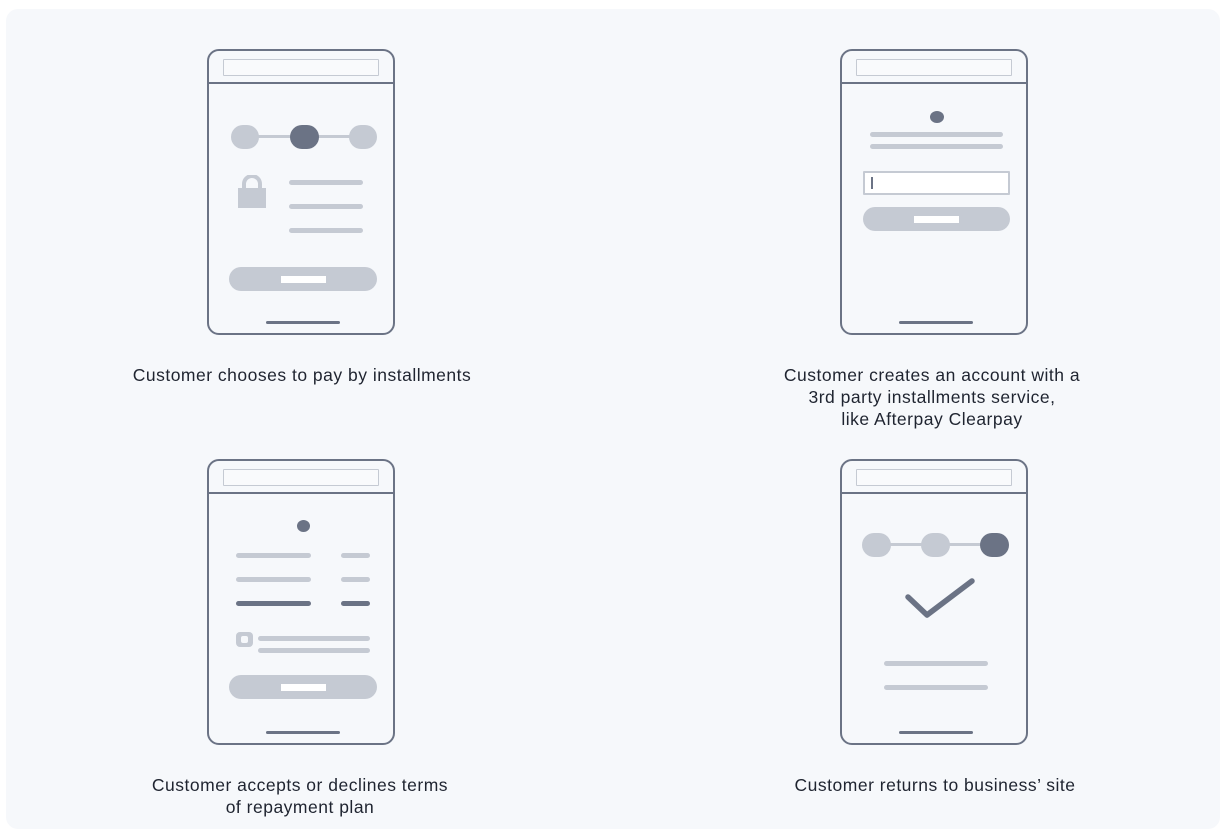  Describe the element at coordinates (252, 191) in the screenshot. I see `lock-icon` at that location.